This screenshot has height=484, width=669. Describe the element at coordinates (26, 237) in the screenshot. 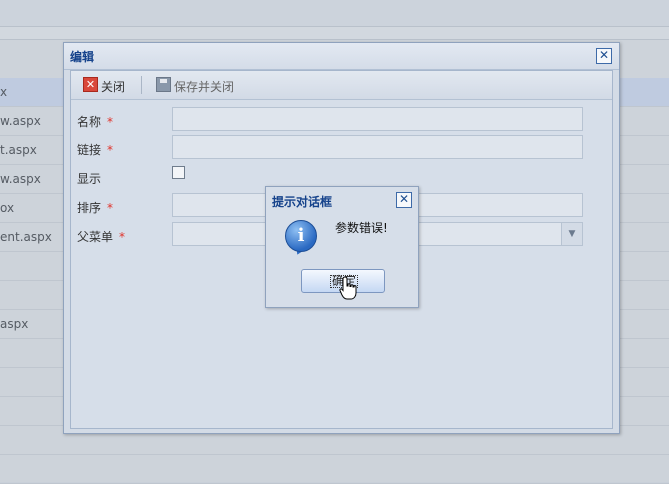

I see `table-cell: ent.aspx` at that location.